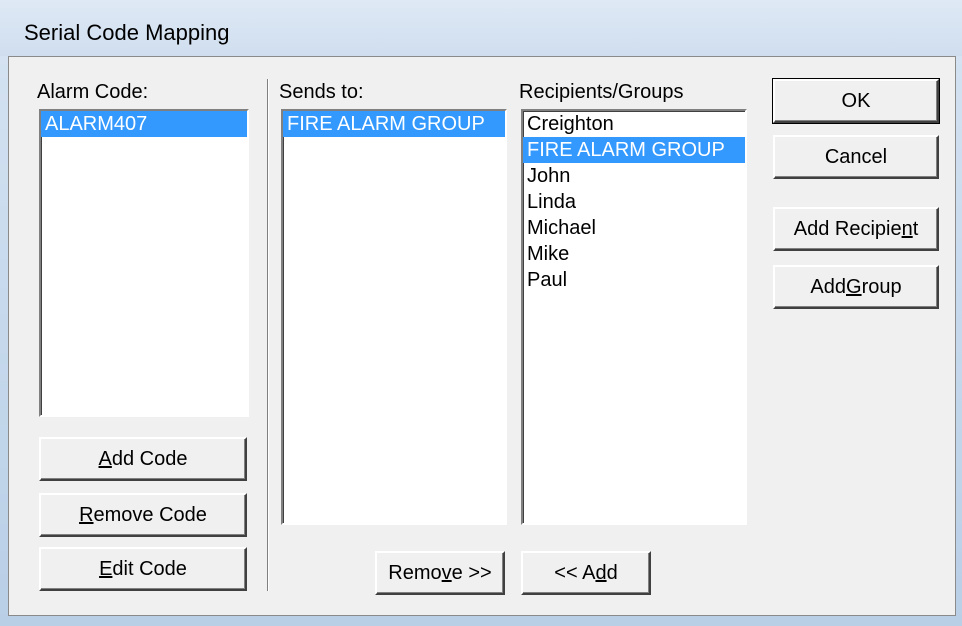 The image size is (962, 626). I want to click on remove-code-button: Remove Code, so click(143, 515).